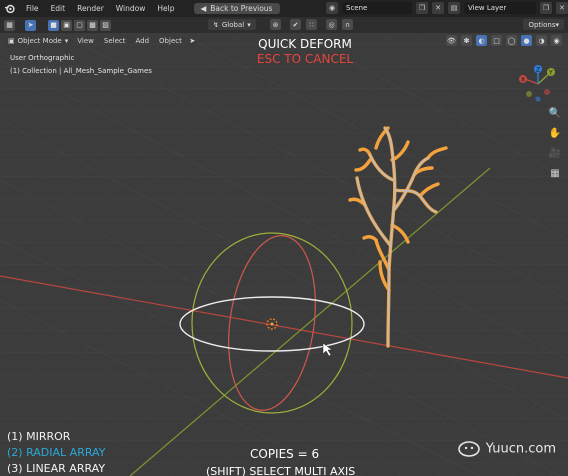  What do you see at coordinates (555, 173) in the screenshot?
I see `perspective-toggle-icon: ▦` at bounding box center [555, 173].